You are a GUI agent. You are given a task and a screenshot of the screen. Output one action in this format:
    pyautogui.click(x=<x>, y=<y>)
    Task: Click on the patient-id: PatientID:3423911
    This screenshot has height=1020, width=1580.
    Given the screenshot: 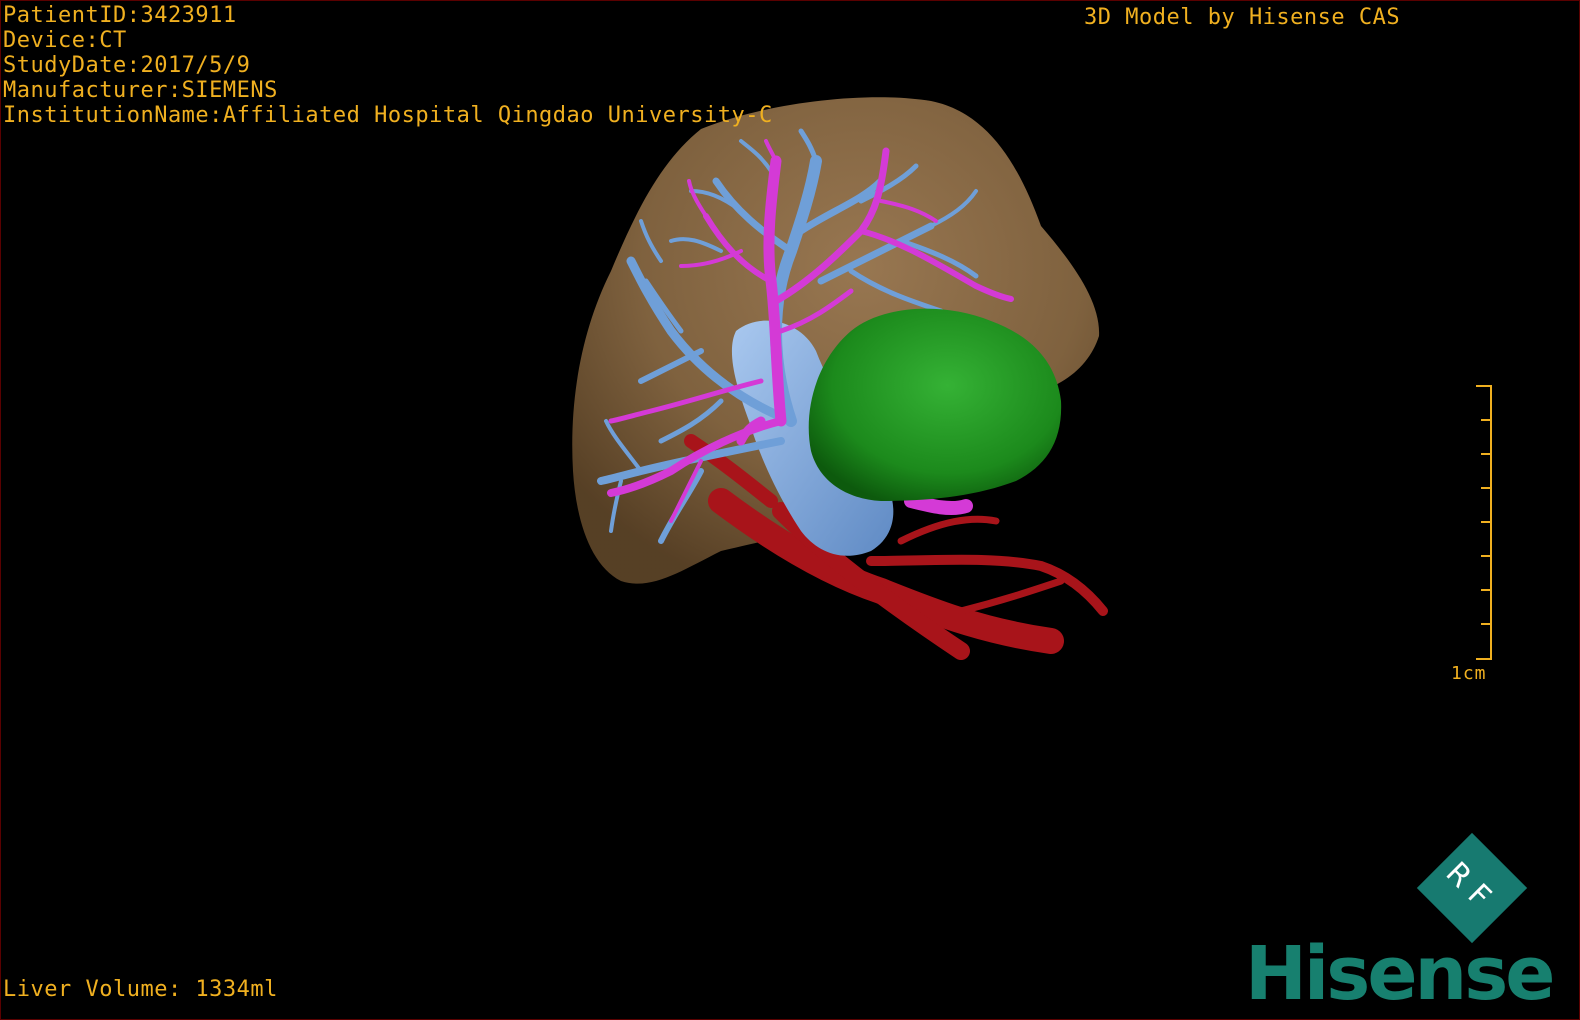 What is the action you would take?
    pyautogui.click(x=120, y=15)
    